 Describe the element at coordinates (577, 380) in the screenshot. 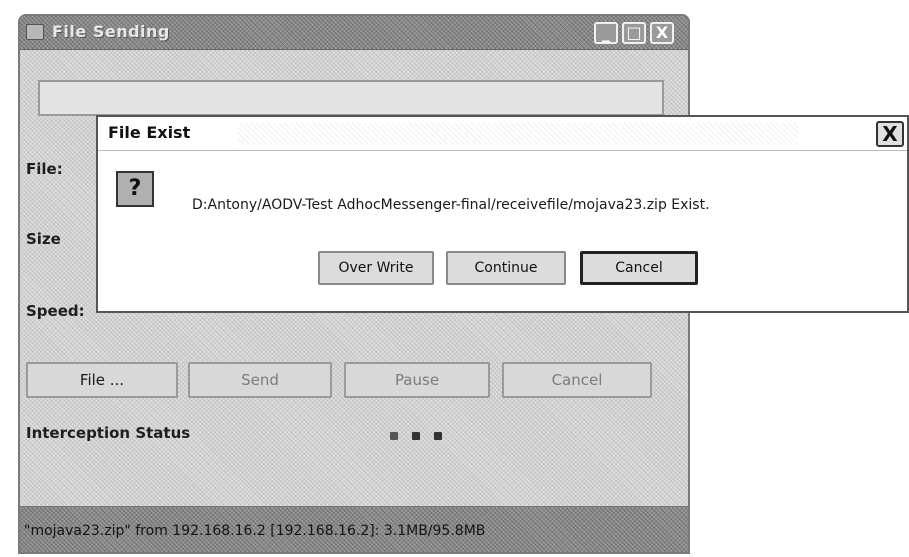

I see `cancel-button: Cancel` at that location.